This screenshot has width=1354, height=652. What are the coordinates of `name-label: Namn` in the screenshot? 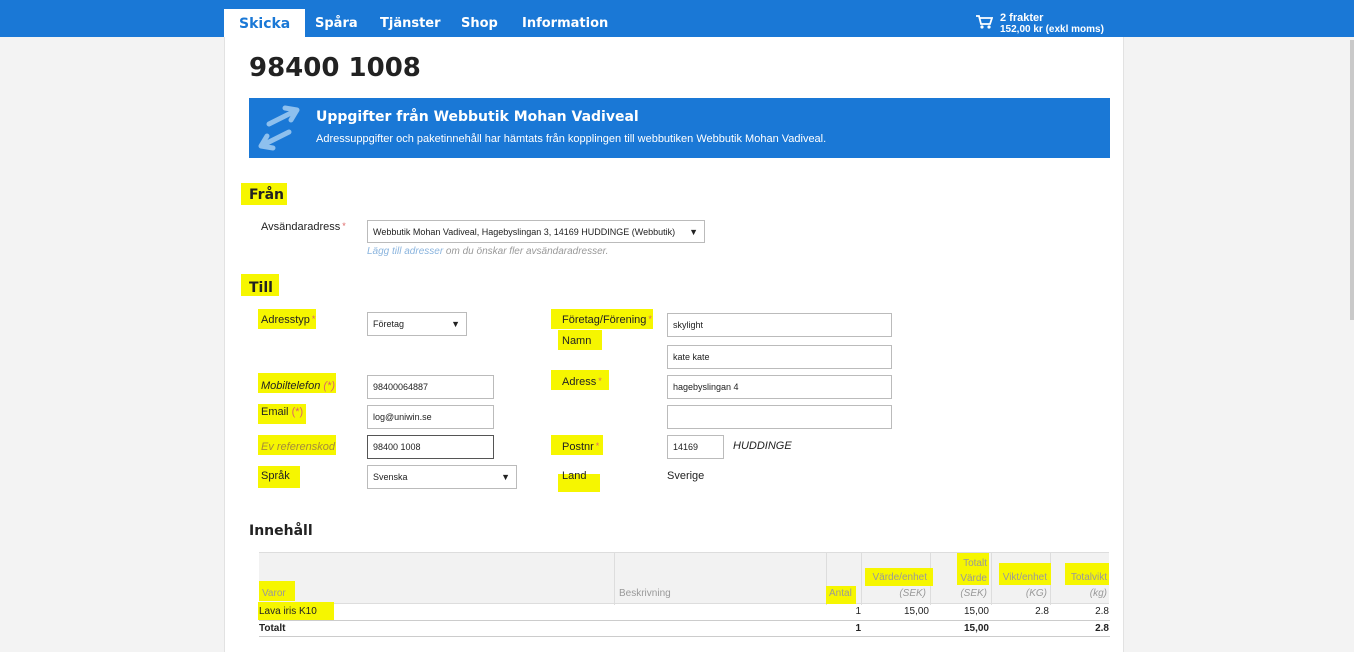 It's located at (577, 341).